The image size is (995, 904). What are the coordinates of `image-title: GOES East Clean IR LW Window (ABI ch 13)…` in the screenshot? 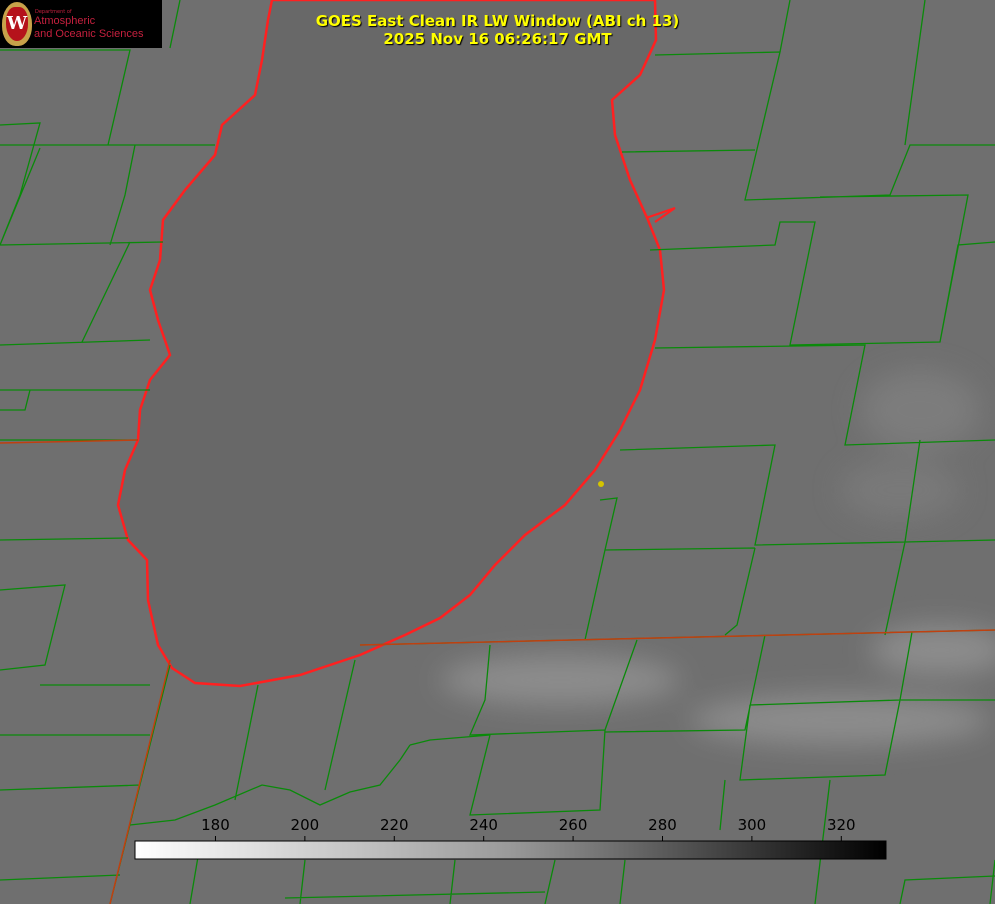 It's located at (497, 30).